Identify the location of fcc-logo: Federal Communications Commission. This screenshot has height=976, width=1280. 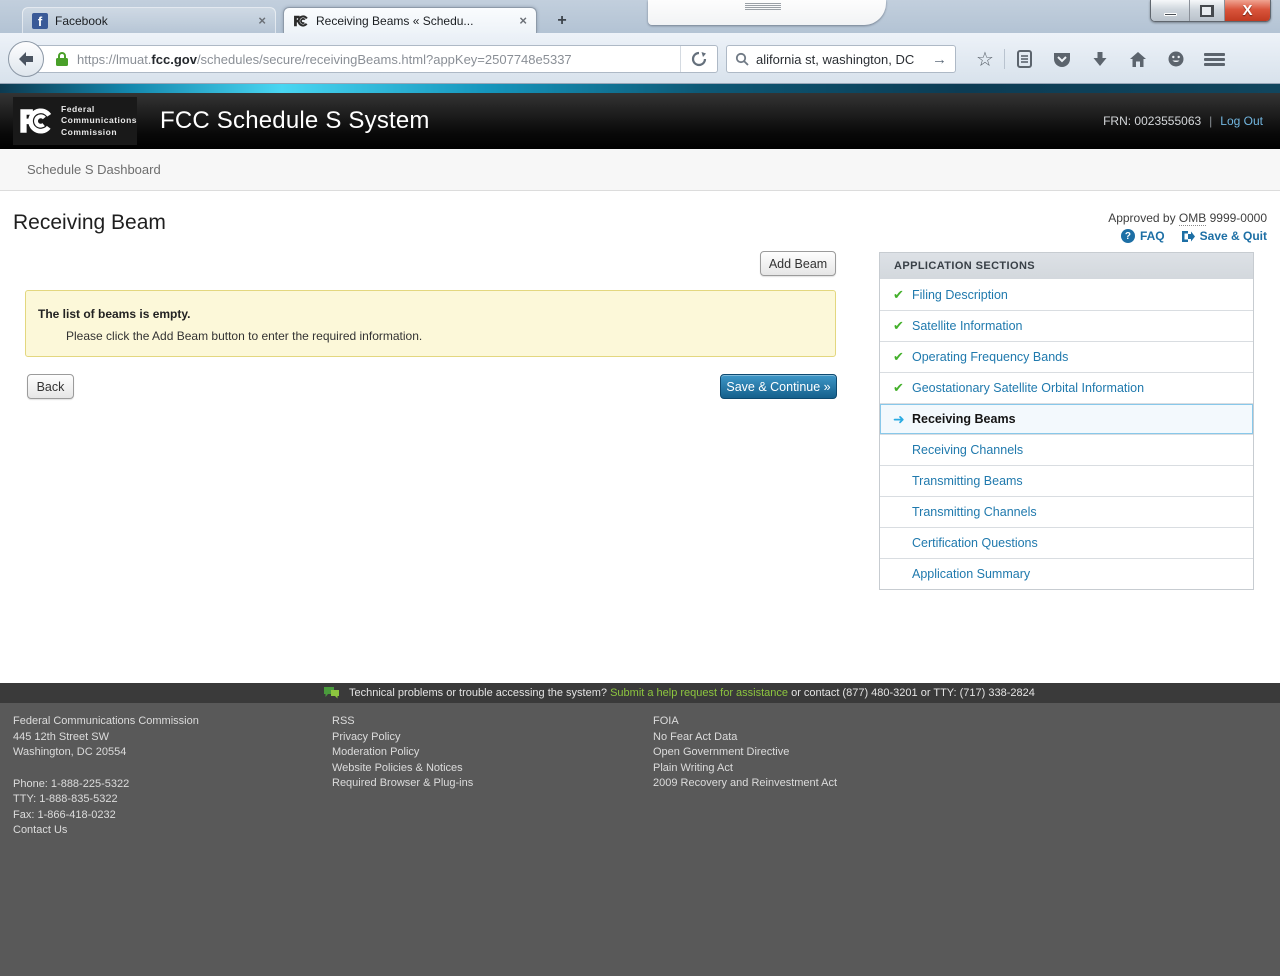
(75, 121).